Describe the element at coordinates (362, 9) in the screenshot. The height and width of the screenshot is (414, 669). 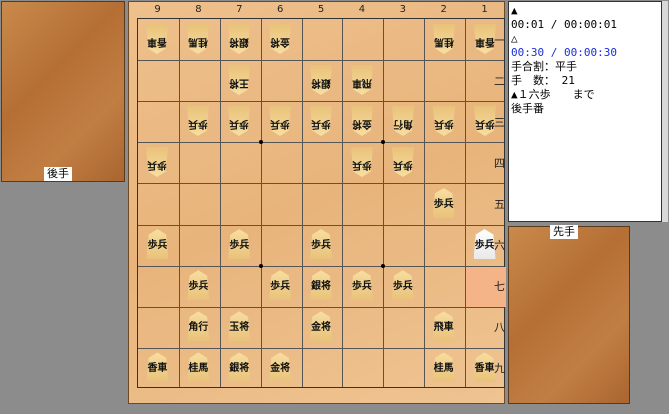
I see `file-number: 4` at that location.